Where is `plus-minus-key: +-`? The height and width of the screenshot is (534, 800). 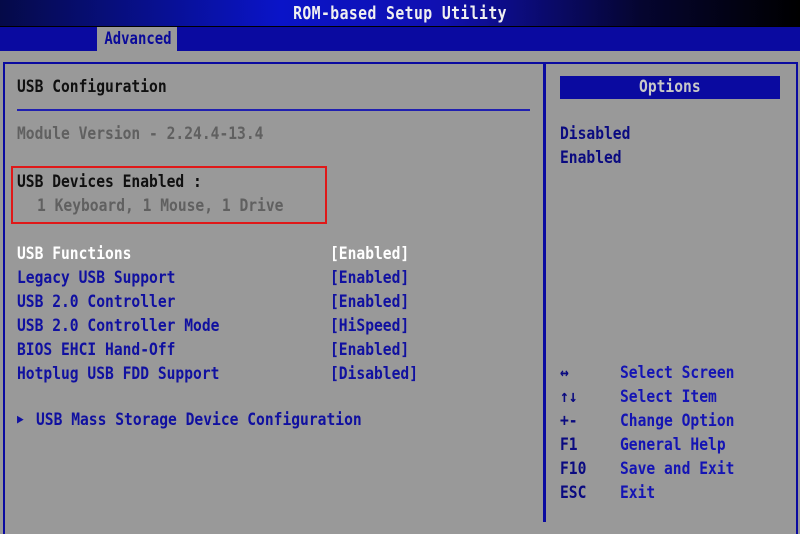 plus-minus-key: +- is located at coordinates (569, 421).